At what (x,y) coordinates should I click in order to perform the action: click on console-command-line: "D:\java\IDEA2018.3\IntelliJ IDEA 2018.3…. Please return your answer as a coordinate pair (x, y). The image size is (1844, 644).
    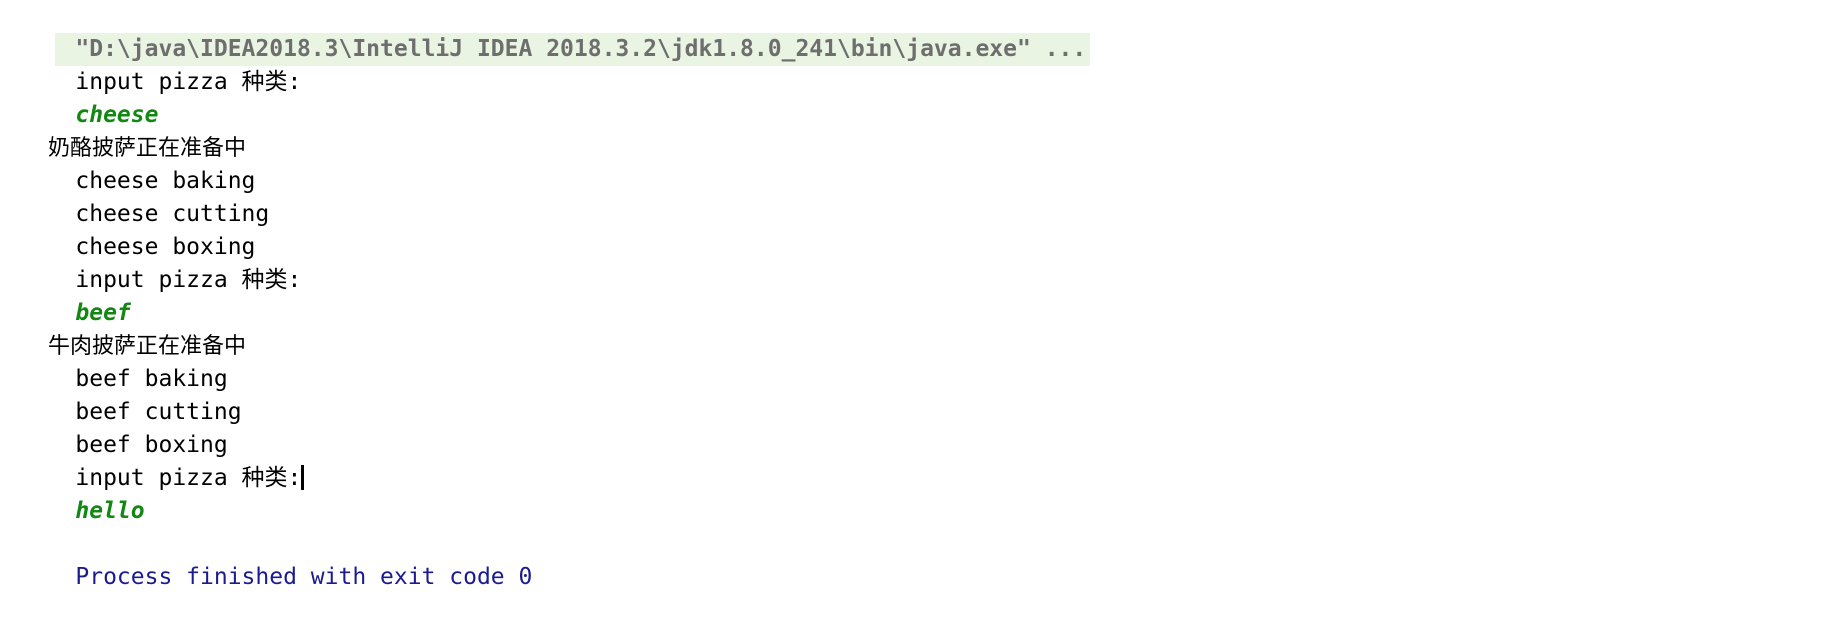
    Looking at the image, I should click on (922, 33).